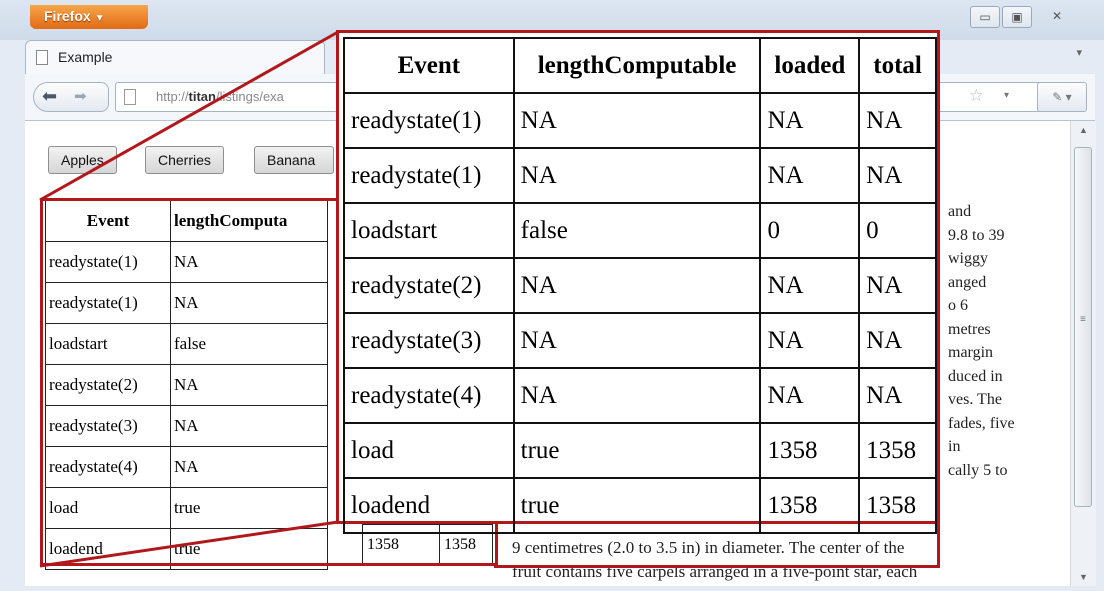 The width and height of the screenshot is (1104, 591). Describe the element at coordinates (294, 160) in the screenshot. I see `banana-button: Banana` at that location.